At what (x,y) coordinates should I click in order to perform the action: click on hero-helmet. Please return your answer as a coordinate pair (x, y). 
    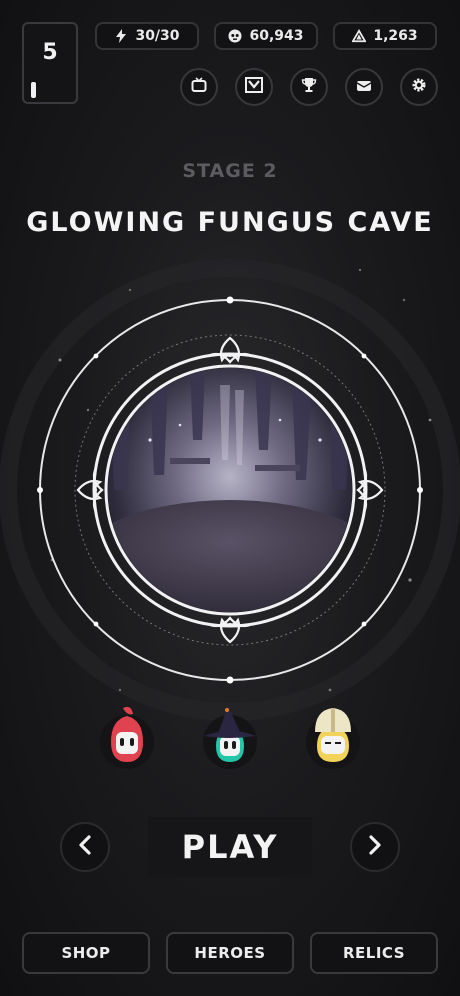
    Looking at the image, I should click on (333, 736).